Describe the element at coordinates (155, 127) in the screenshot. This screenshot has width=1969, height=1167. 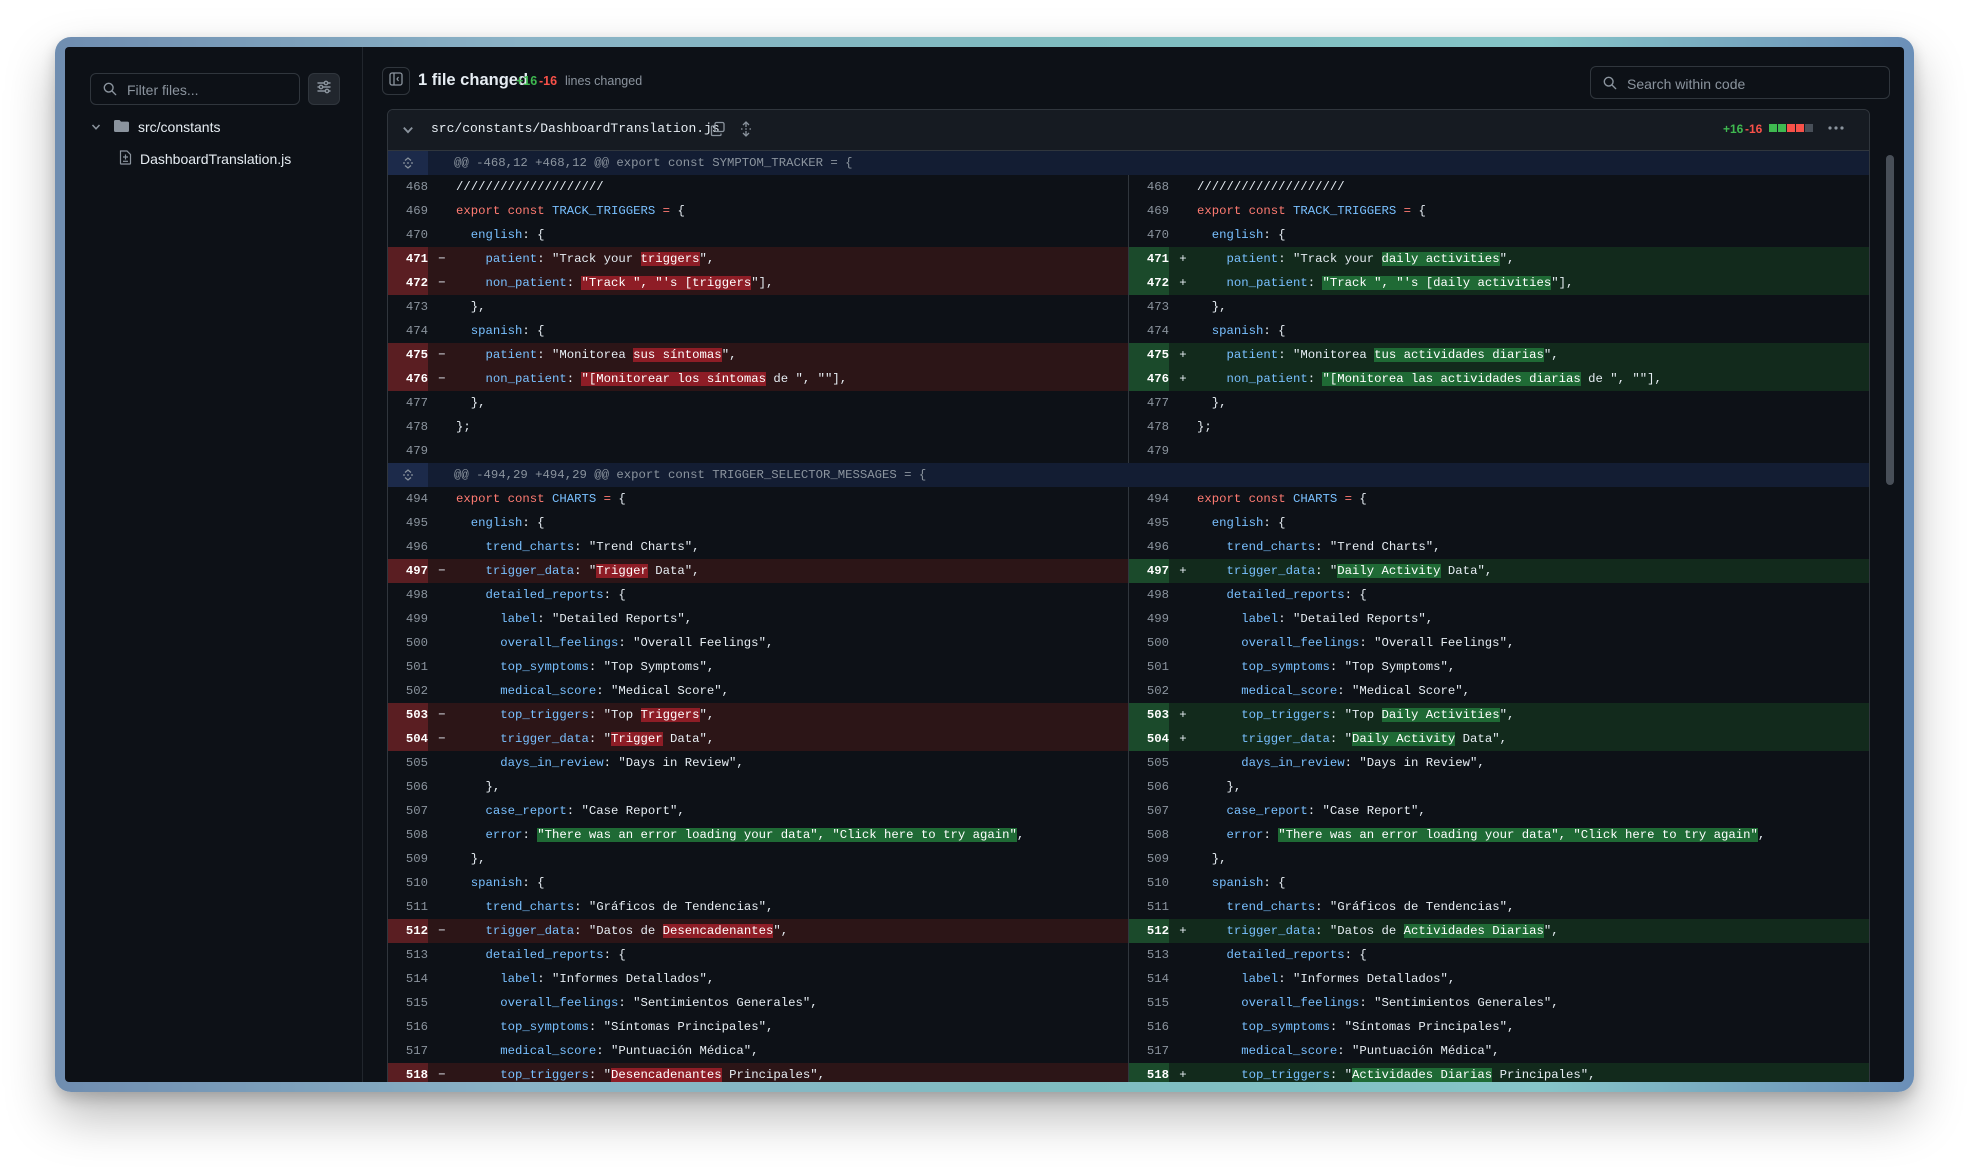
I see `tree-folder: src/constants` at that location.